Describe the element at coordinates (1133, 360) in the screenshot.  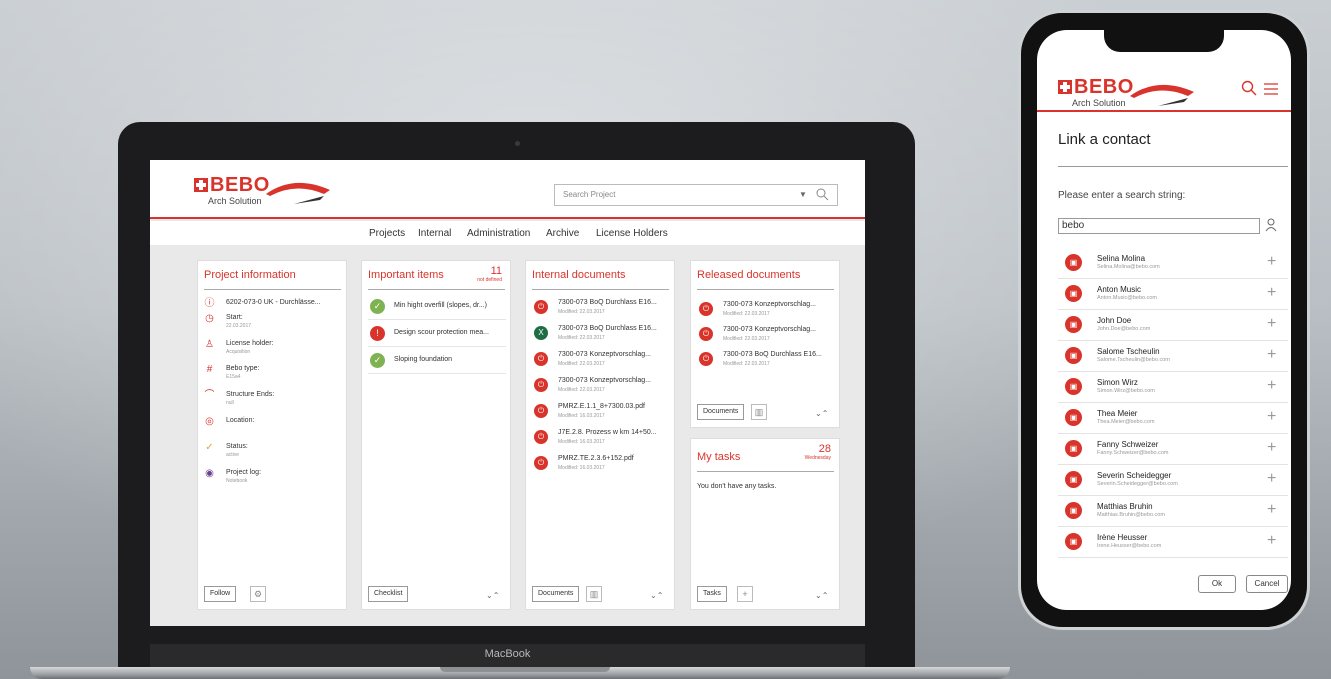
I see `contact-email: Salome.Tscheulin@bebo.com` at that location.